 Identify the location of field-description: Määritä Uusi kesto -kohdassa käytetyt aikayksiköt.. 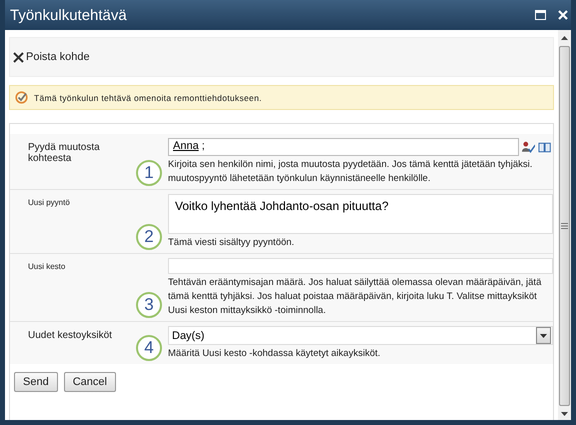
(275, 354).